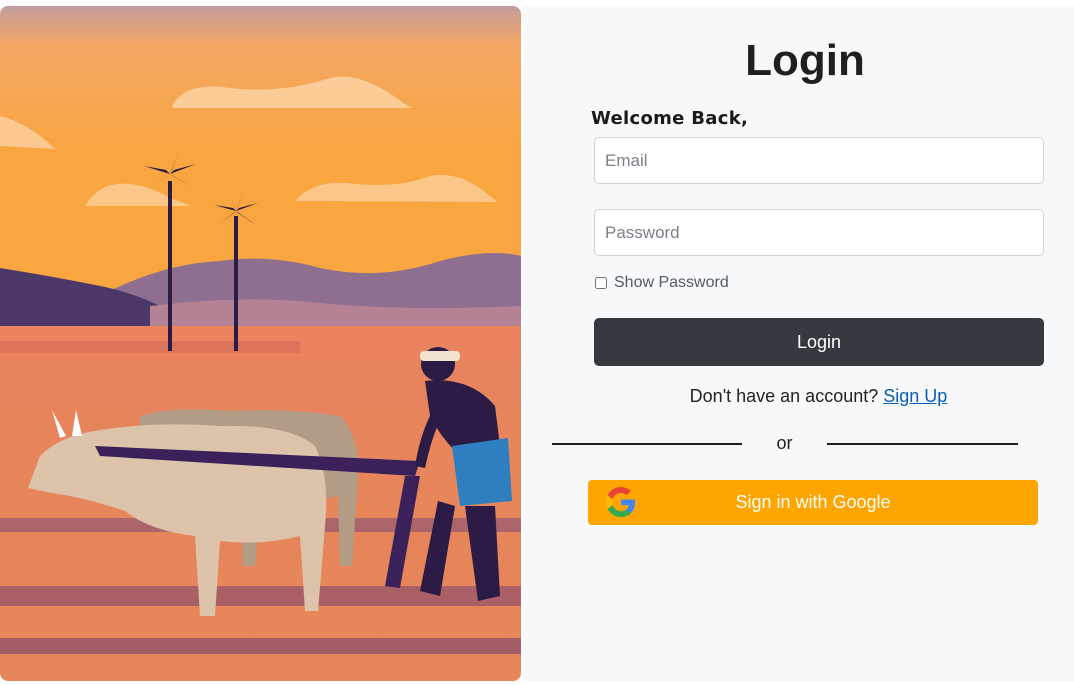  Describe the element at coordinates (819, 232) in the screenshot. I see `password-input` at that location.